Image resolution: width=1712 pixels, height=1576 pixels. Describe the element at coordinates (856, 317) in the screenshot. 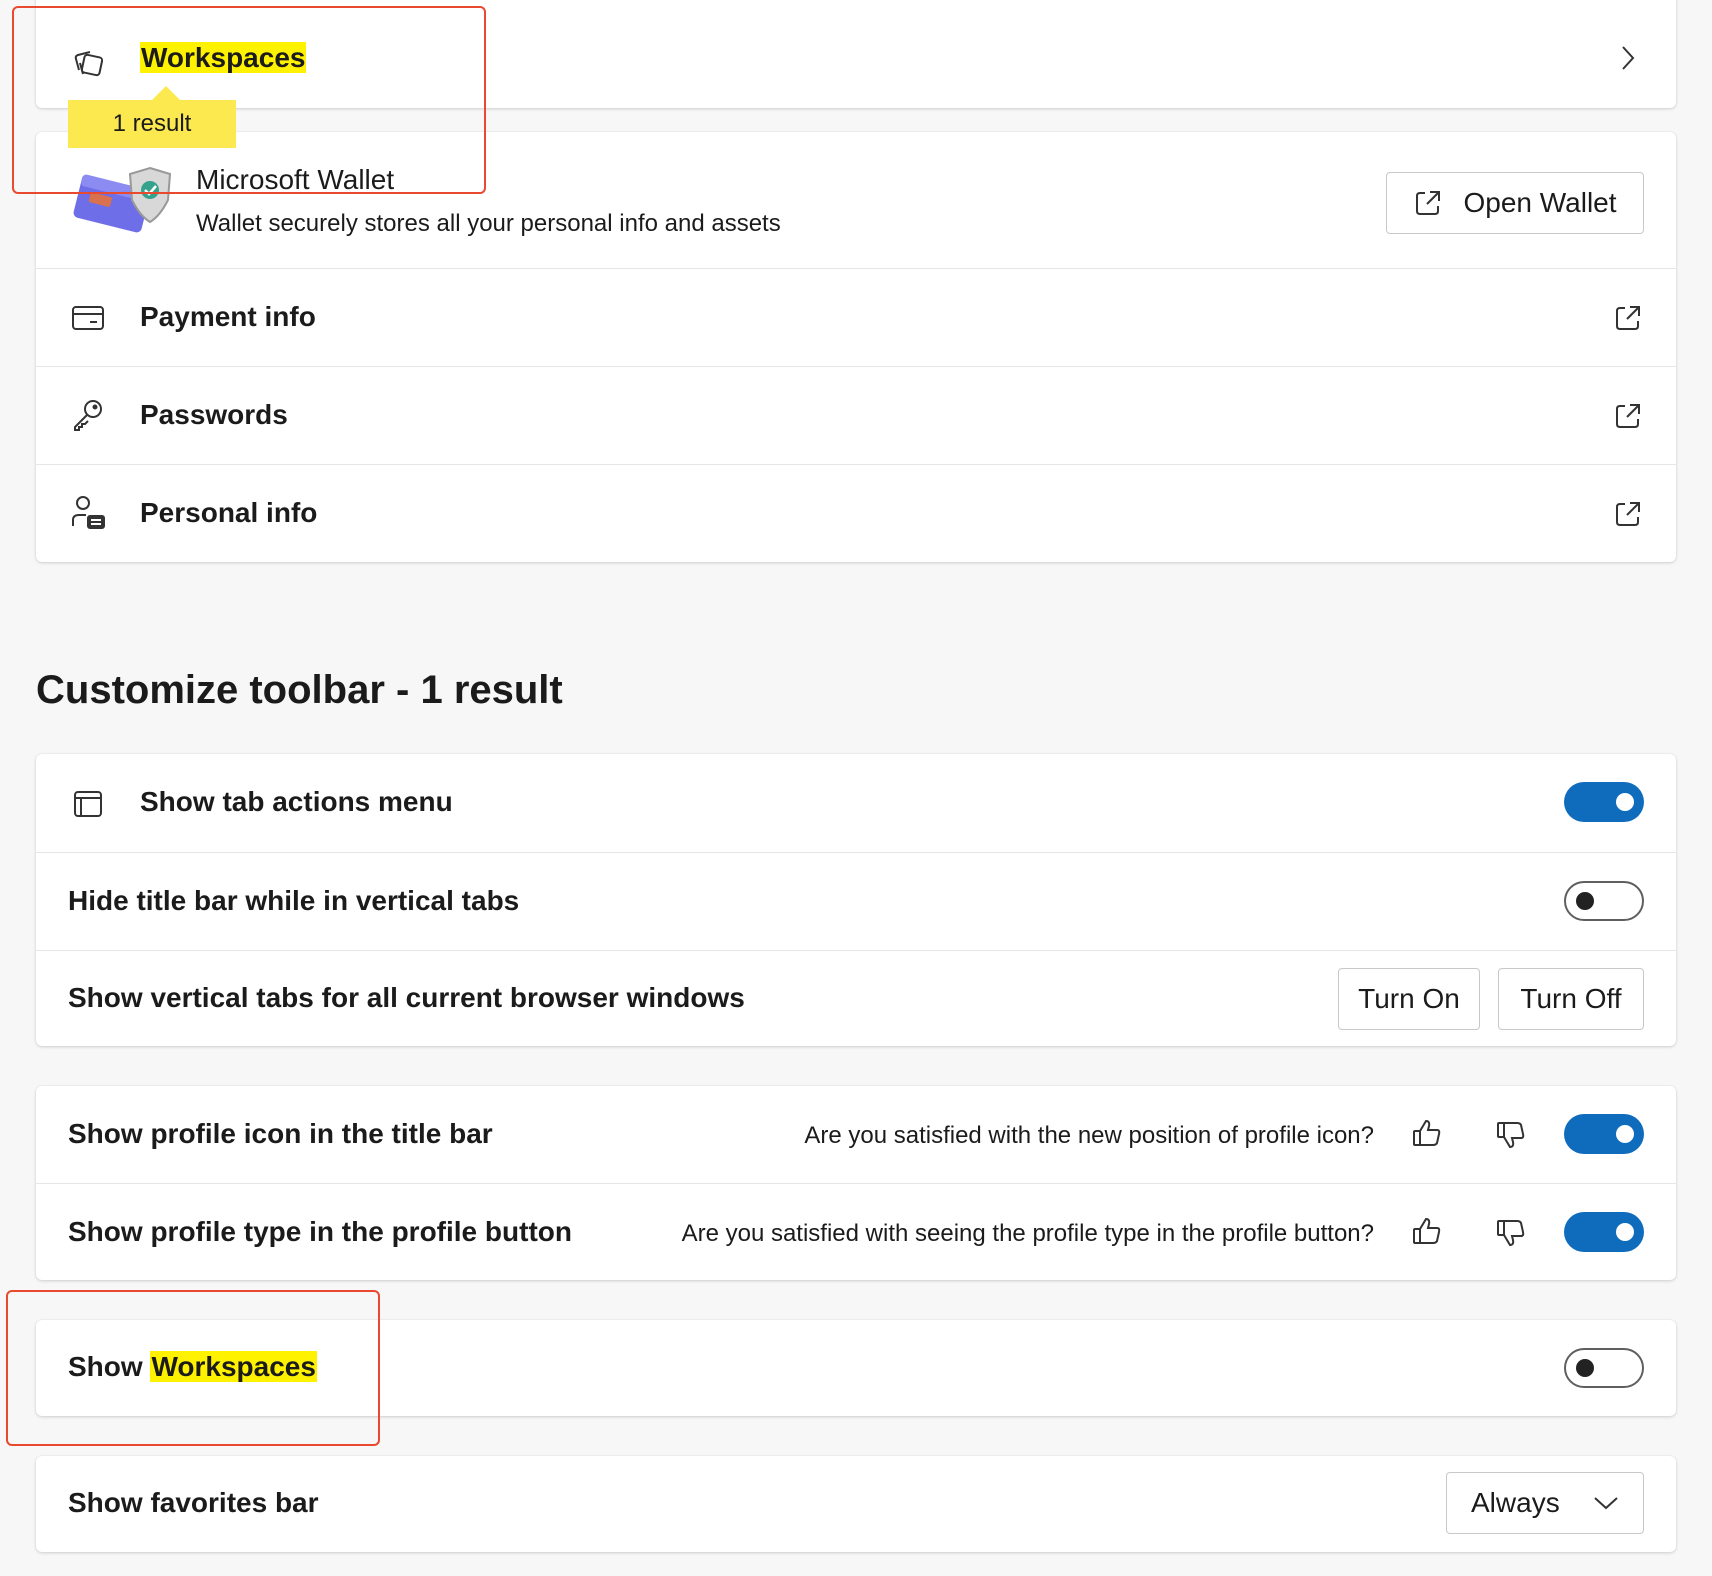

I see `payment-info-row: Payment info` at that location.